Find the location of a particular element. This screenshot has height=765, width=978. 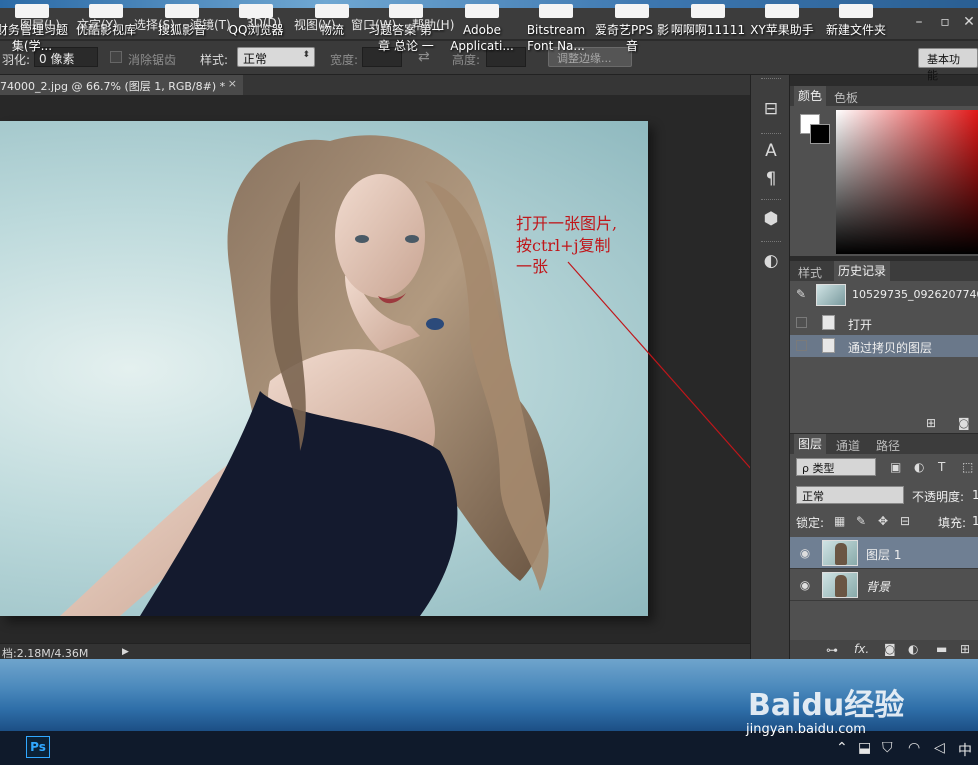

layer-name: 图层 1 is located at coordinates (884, 555).